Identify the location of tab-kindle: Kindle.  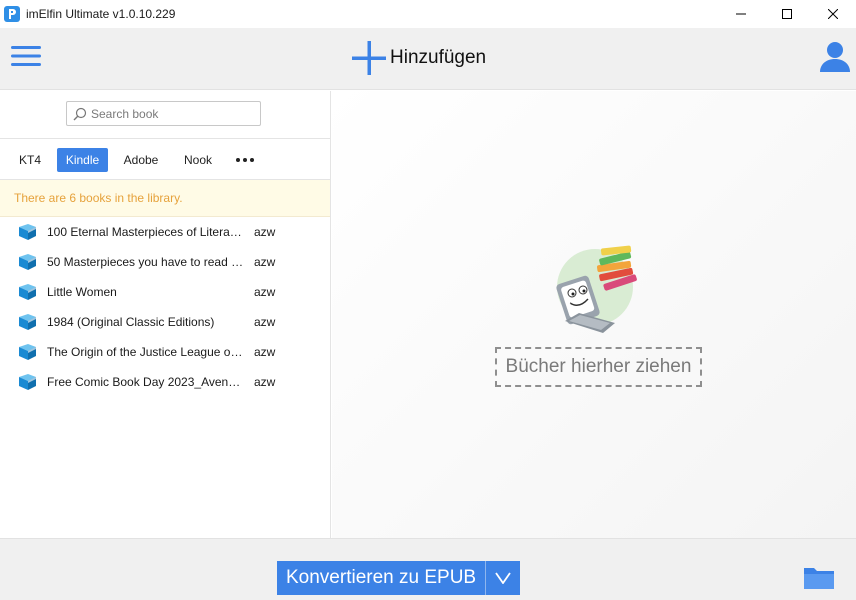
(82, 160).